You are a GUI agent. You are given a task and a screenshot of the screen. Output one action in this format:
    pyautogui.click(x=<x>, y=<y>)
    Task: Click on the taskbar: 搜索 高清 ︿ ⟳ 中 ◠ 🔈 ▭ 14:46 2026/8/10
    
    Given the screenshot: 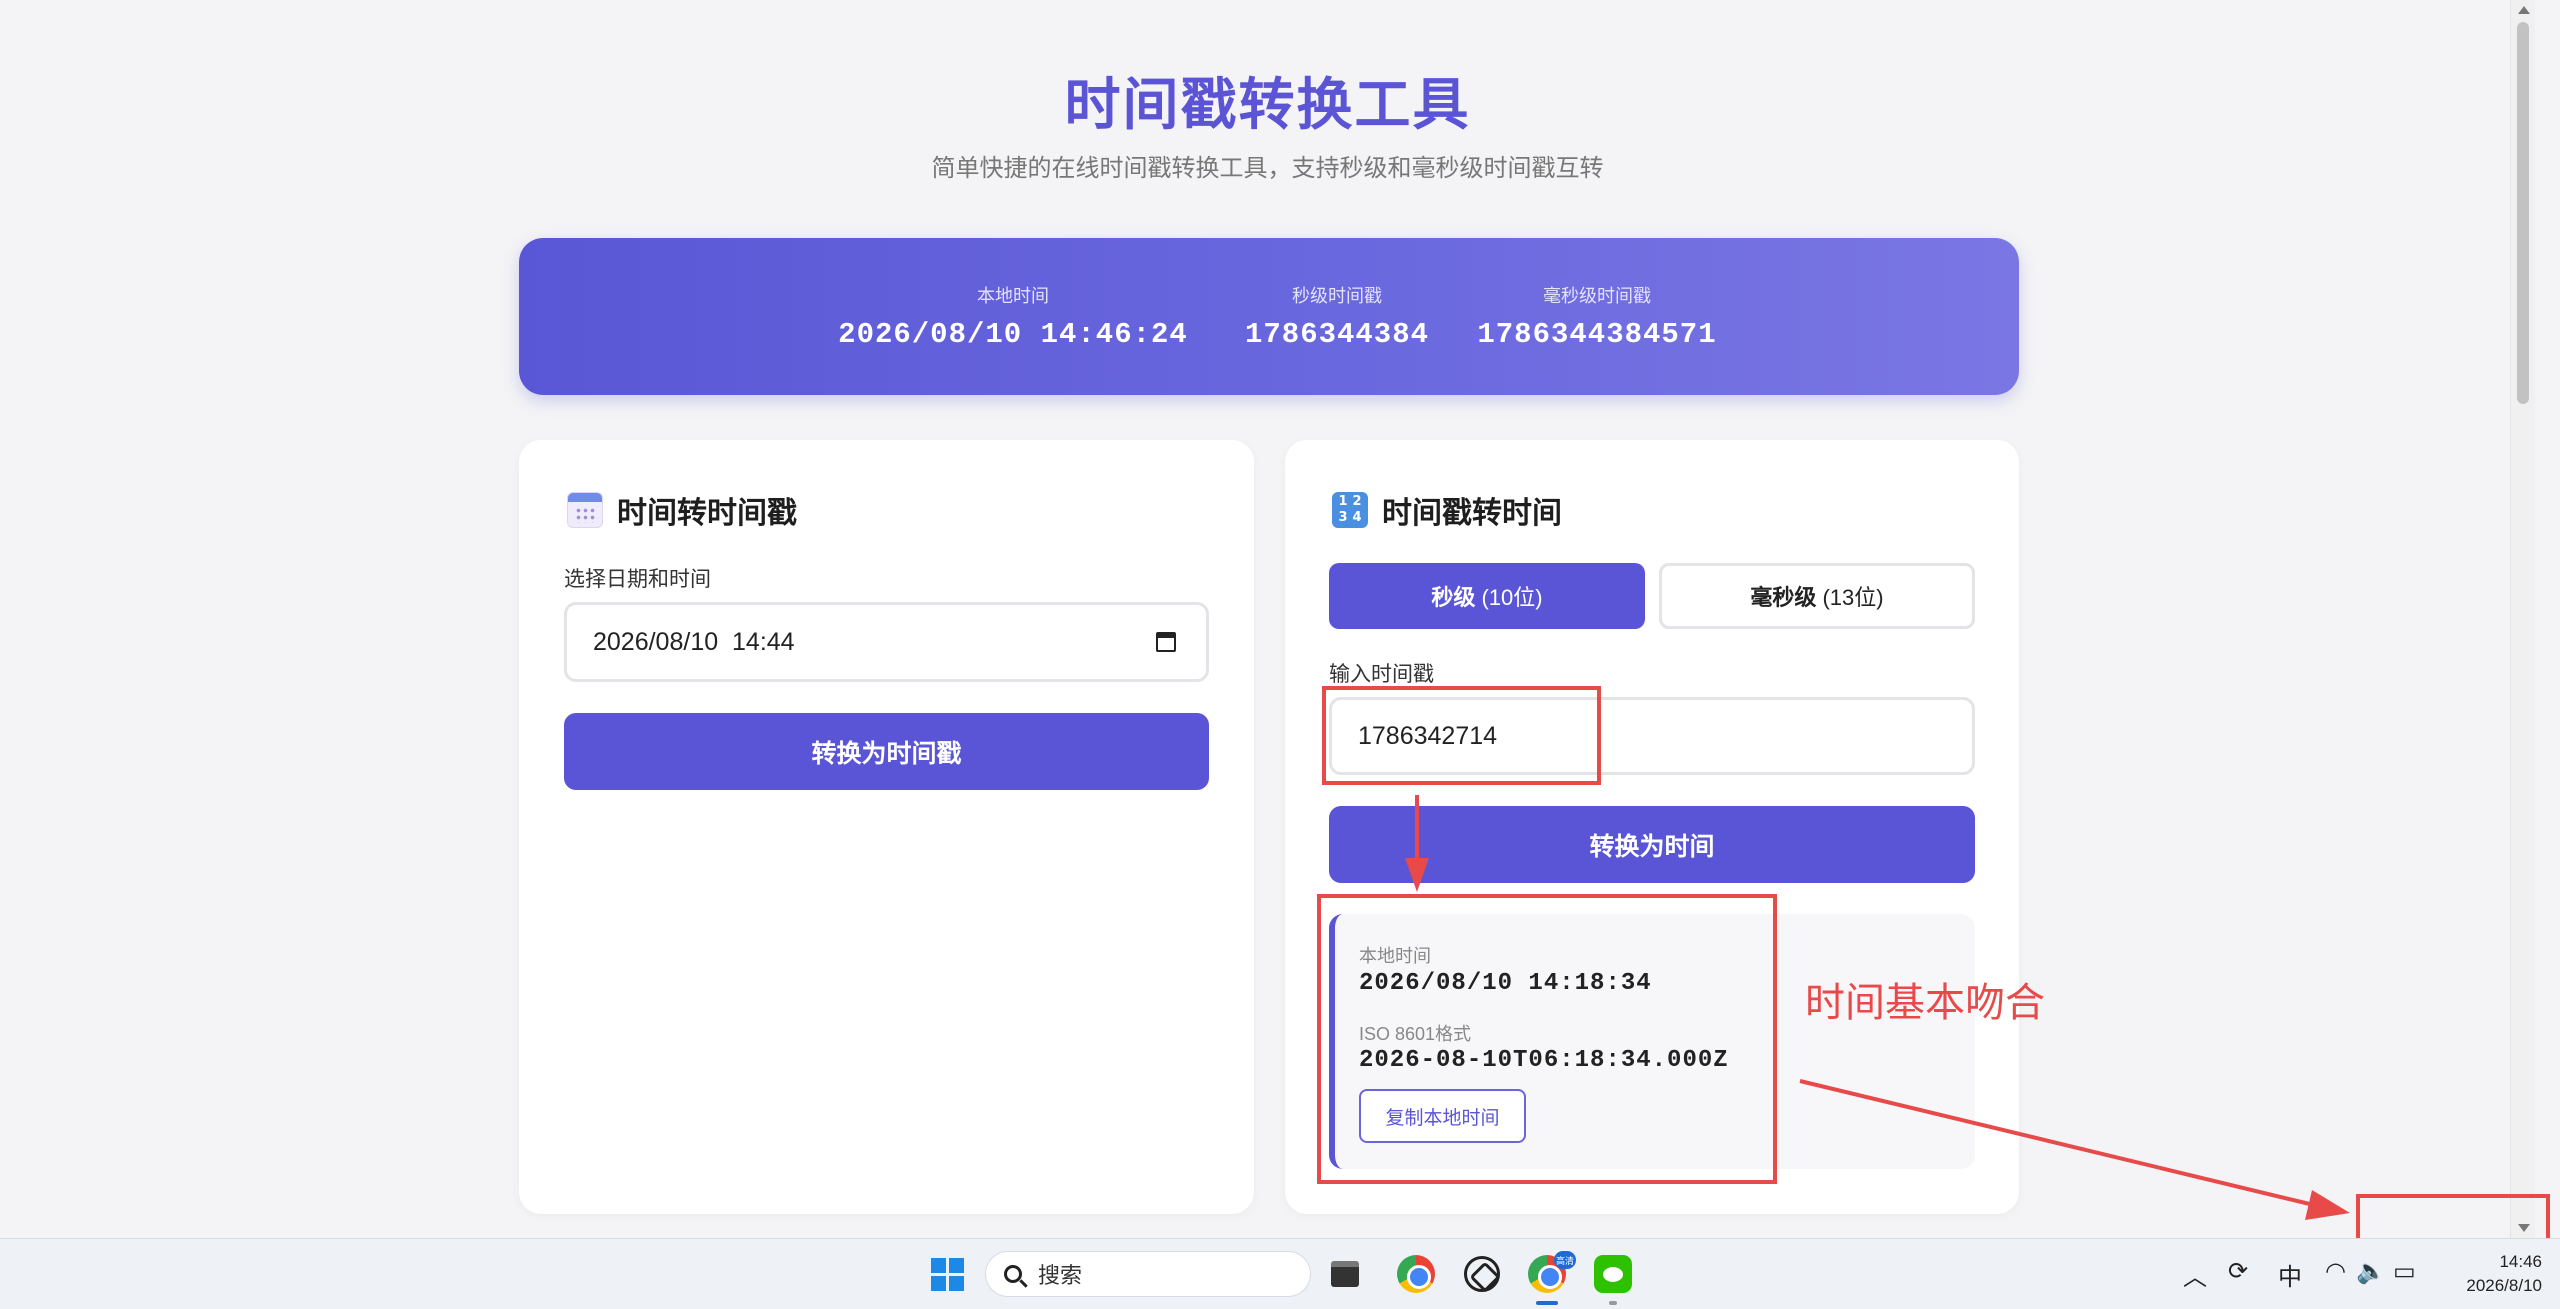 What is the action you would take?
    pyautogui.click(x=1280, y=1273)
    